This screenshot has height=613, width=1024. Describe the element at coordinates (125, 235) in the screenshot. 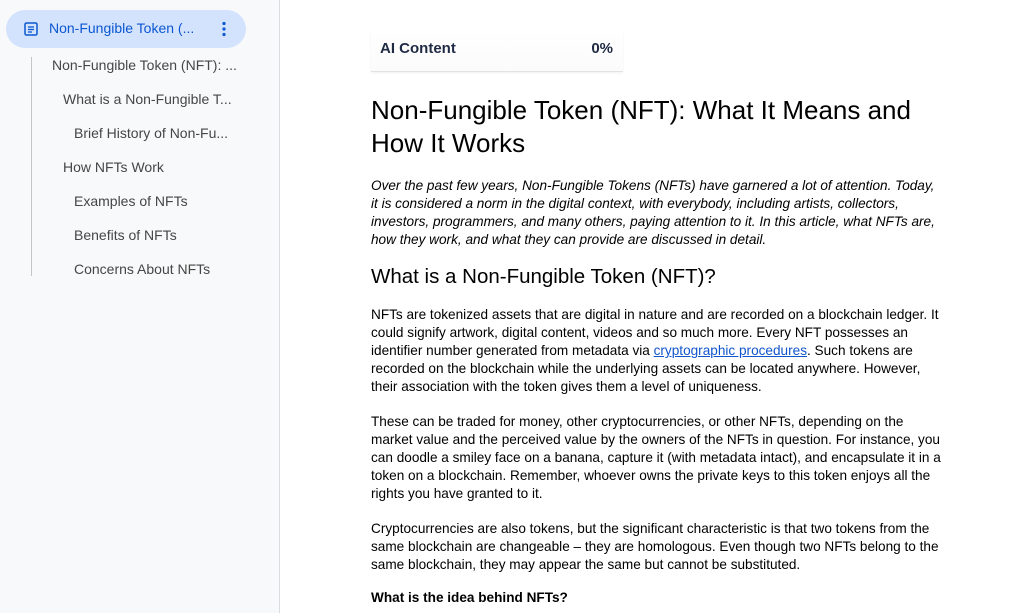

I see `outline-item-benefits: Benefits of NFTs` at that location.